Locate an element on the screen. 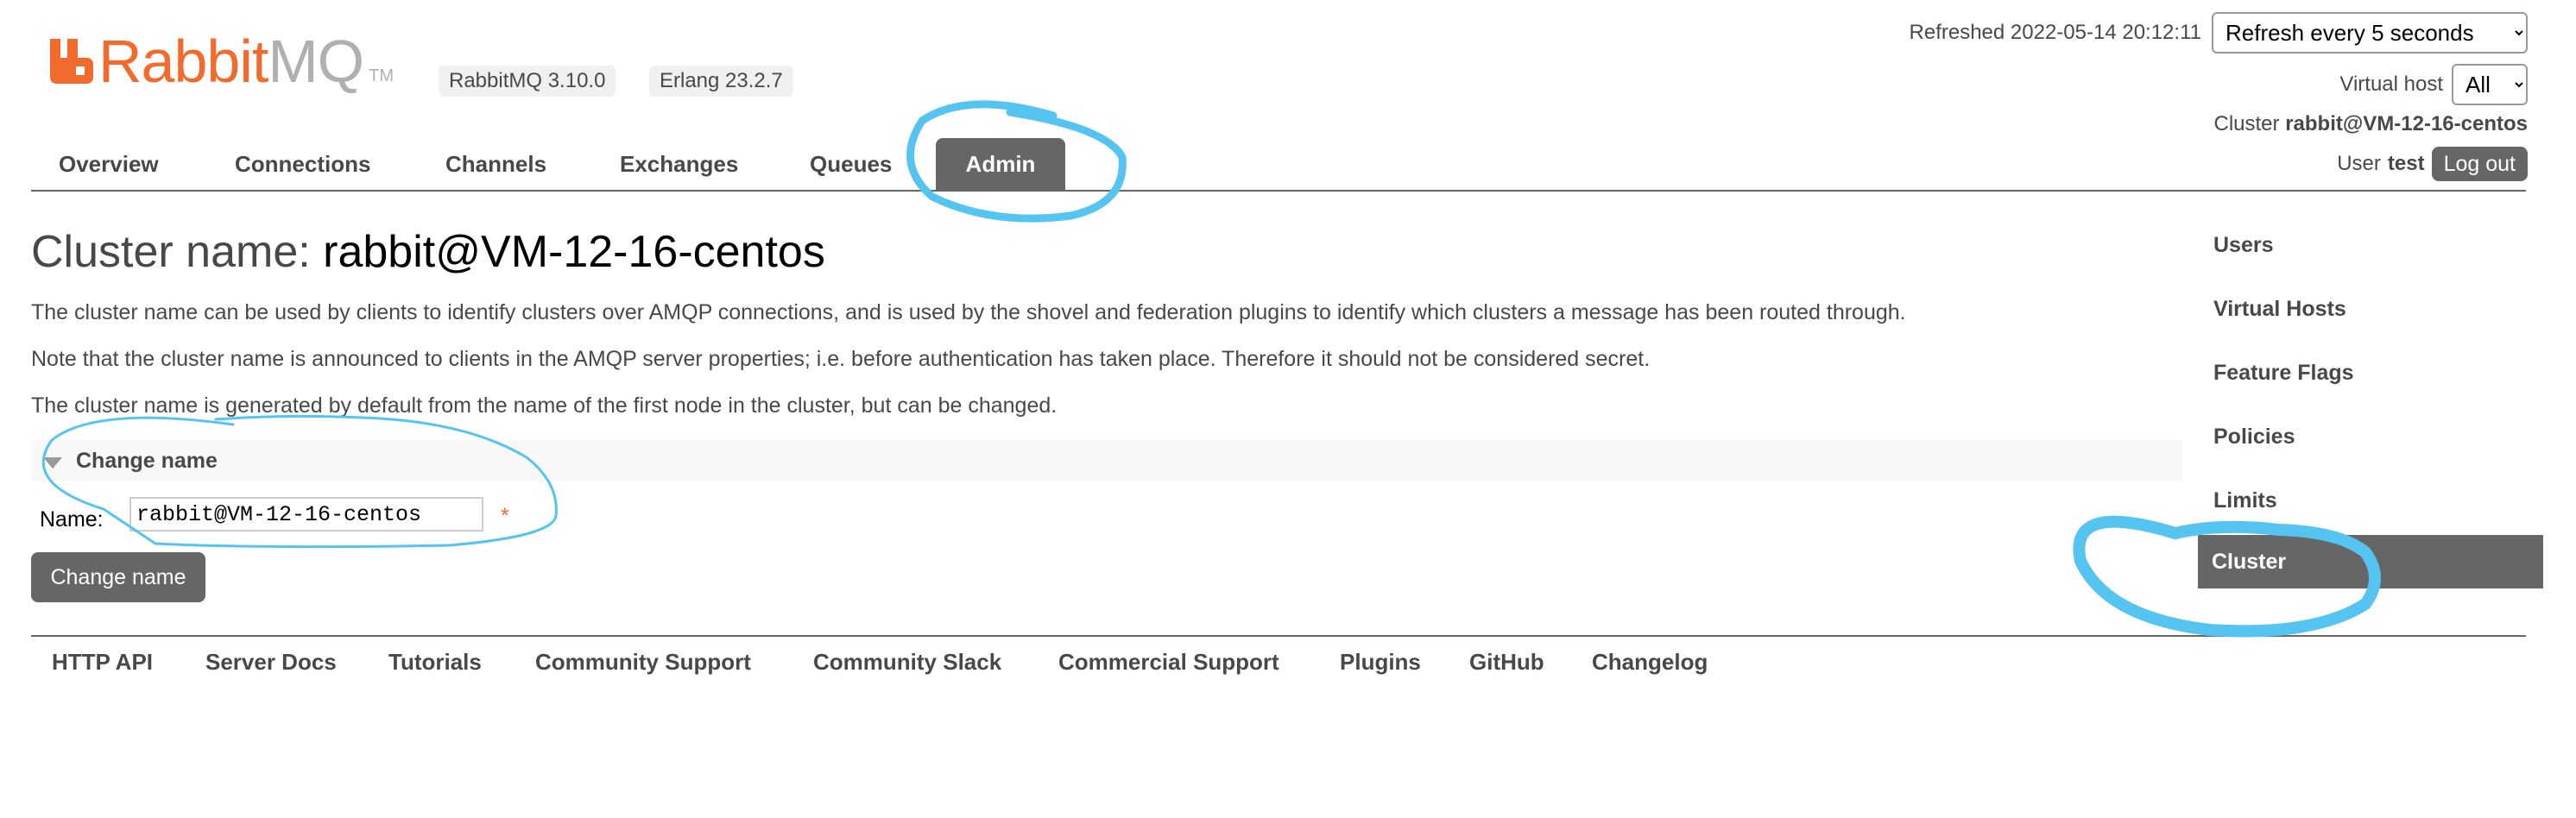 The image size is (2576, 818). page-title: Cluster name: rabbit@VM-12-16-centos is located at coordinates (428, 252).